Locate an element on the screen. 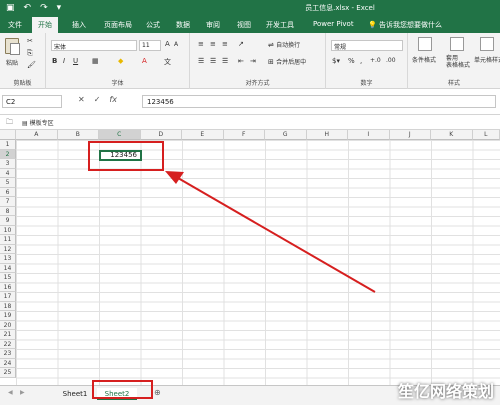  highlight-box-sheet2 is located at coordinates (122, 389).